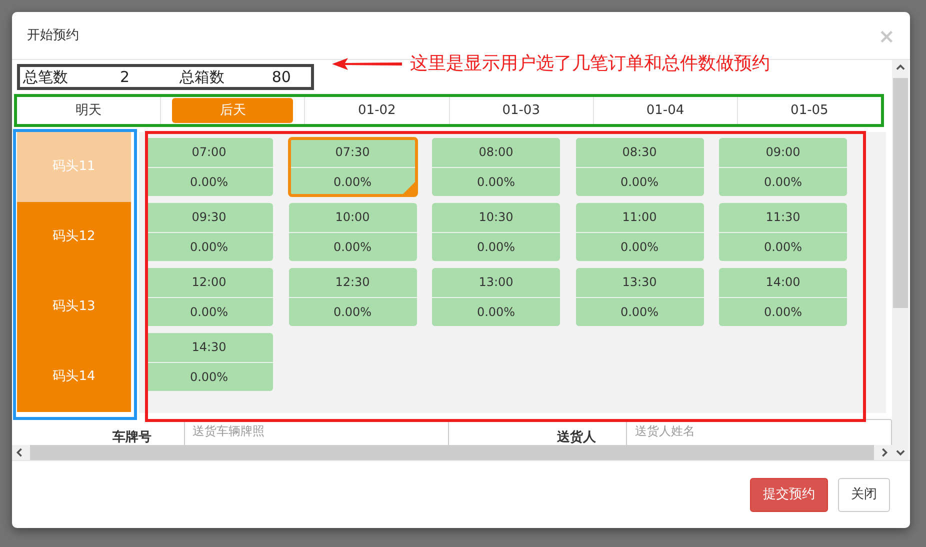 This screenshot has width=926, height=547. Describe the element at coordinates (367, 63) in the screenshot. I see `arrow-icon` at that location.